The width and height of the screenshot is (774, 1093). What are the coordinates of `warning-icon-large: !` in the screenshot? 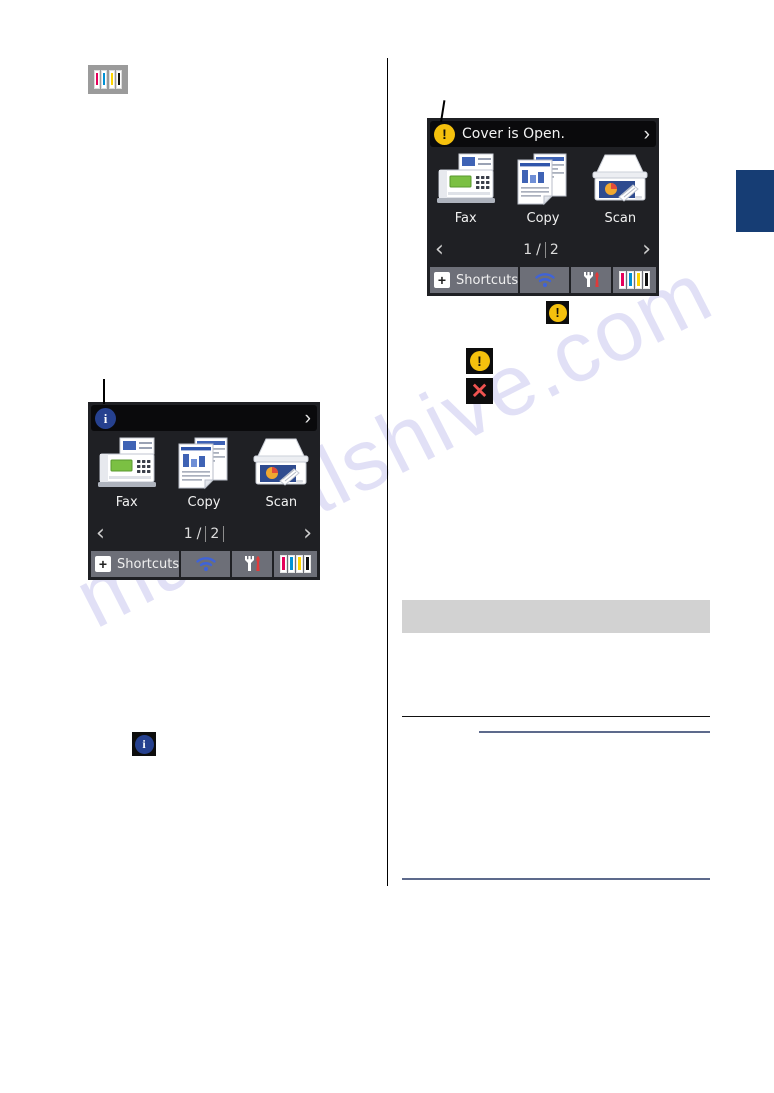 It's located at (557, 312).